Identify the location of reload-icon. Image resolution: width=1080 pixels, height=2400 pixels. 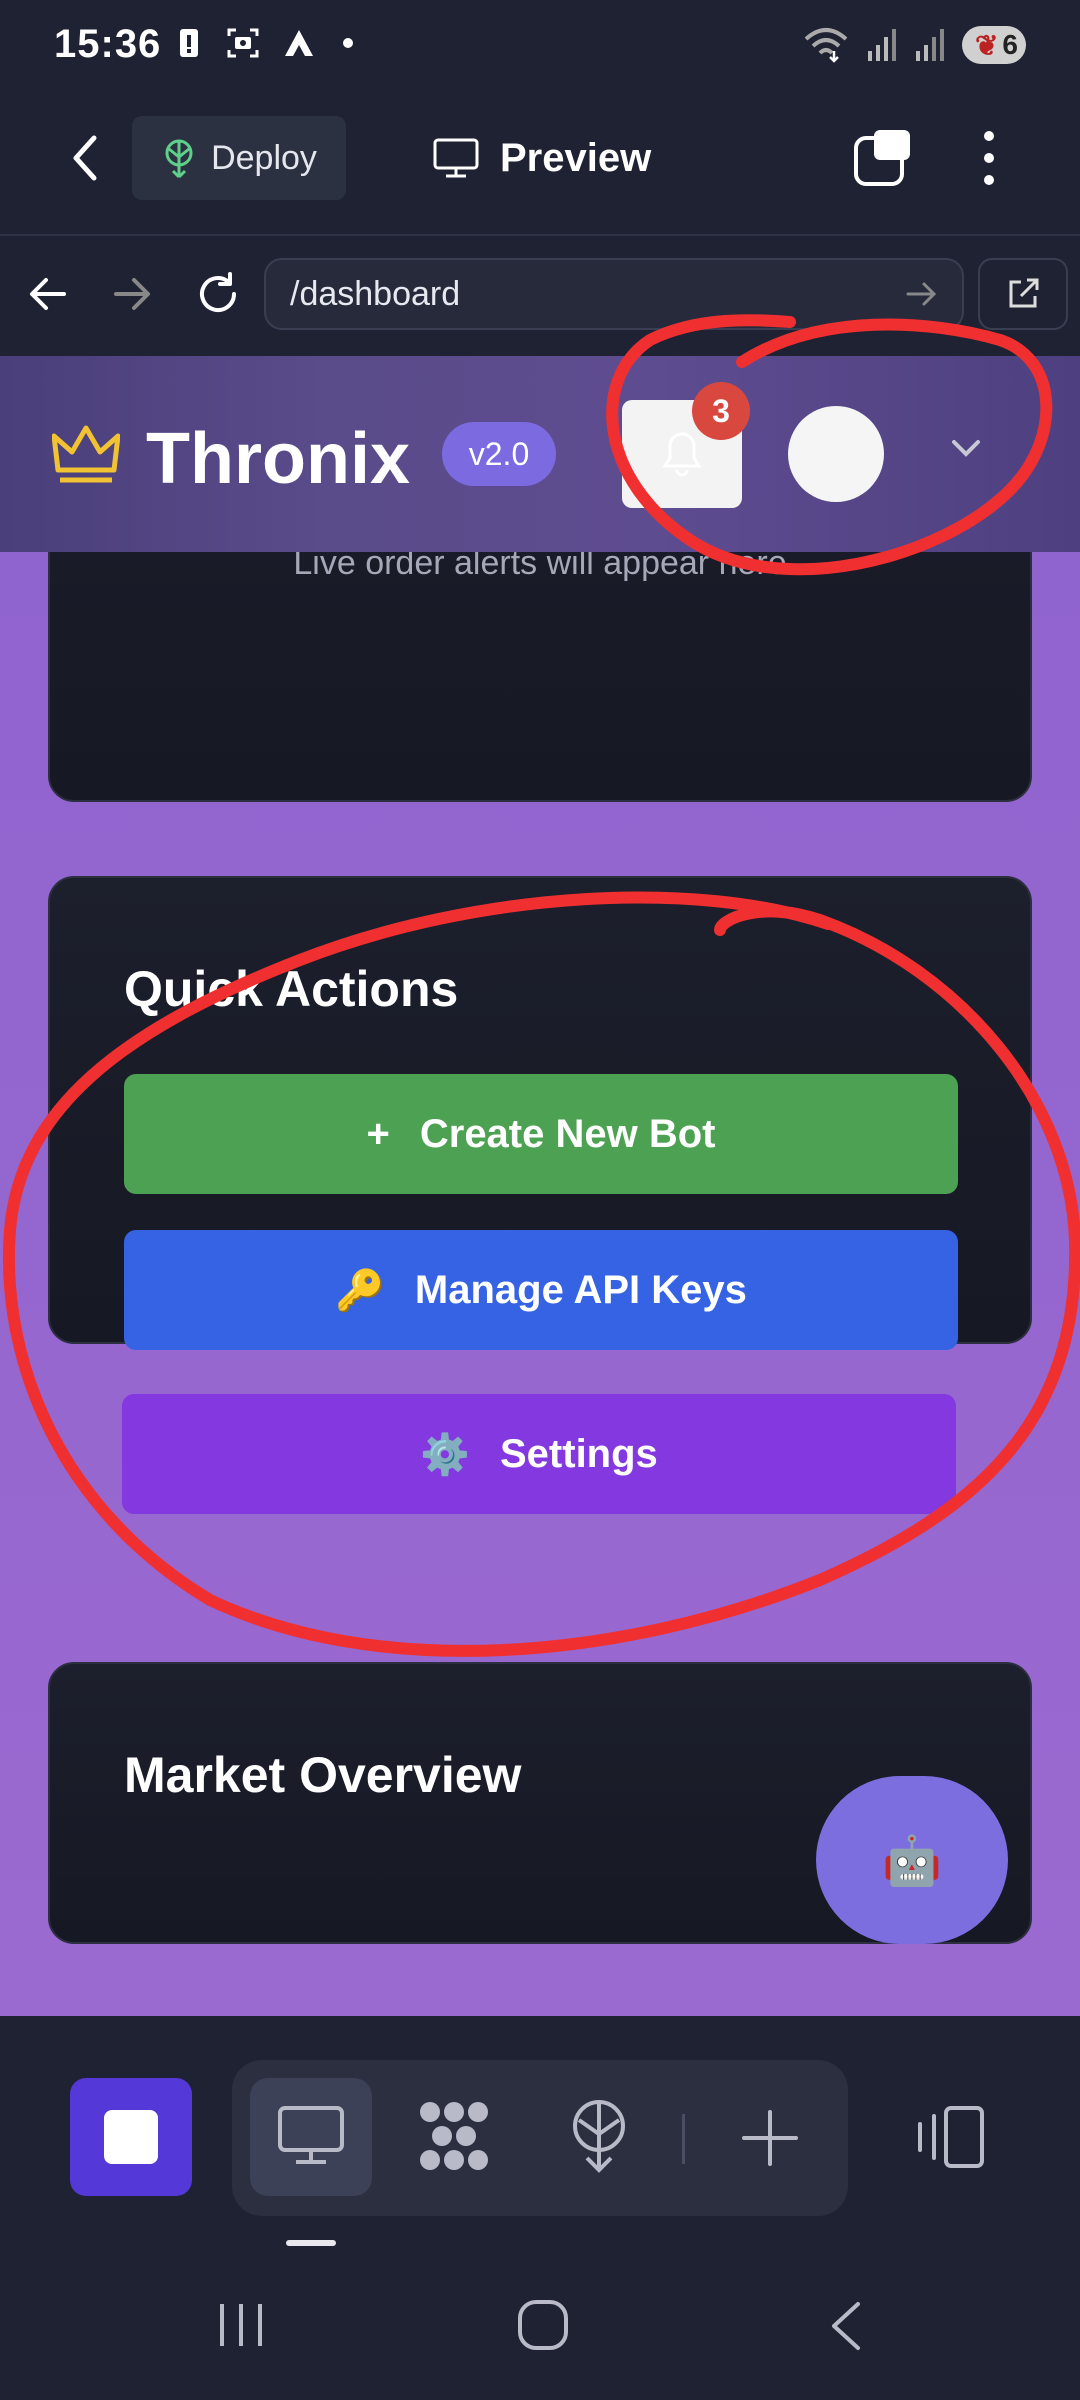
(218, 294).